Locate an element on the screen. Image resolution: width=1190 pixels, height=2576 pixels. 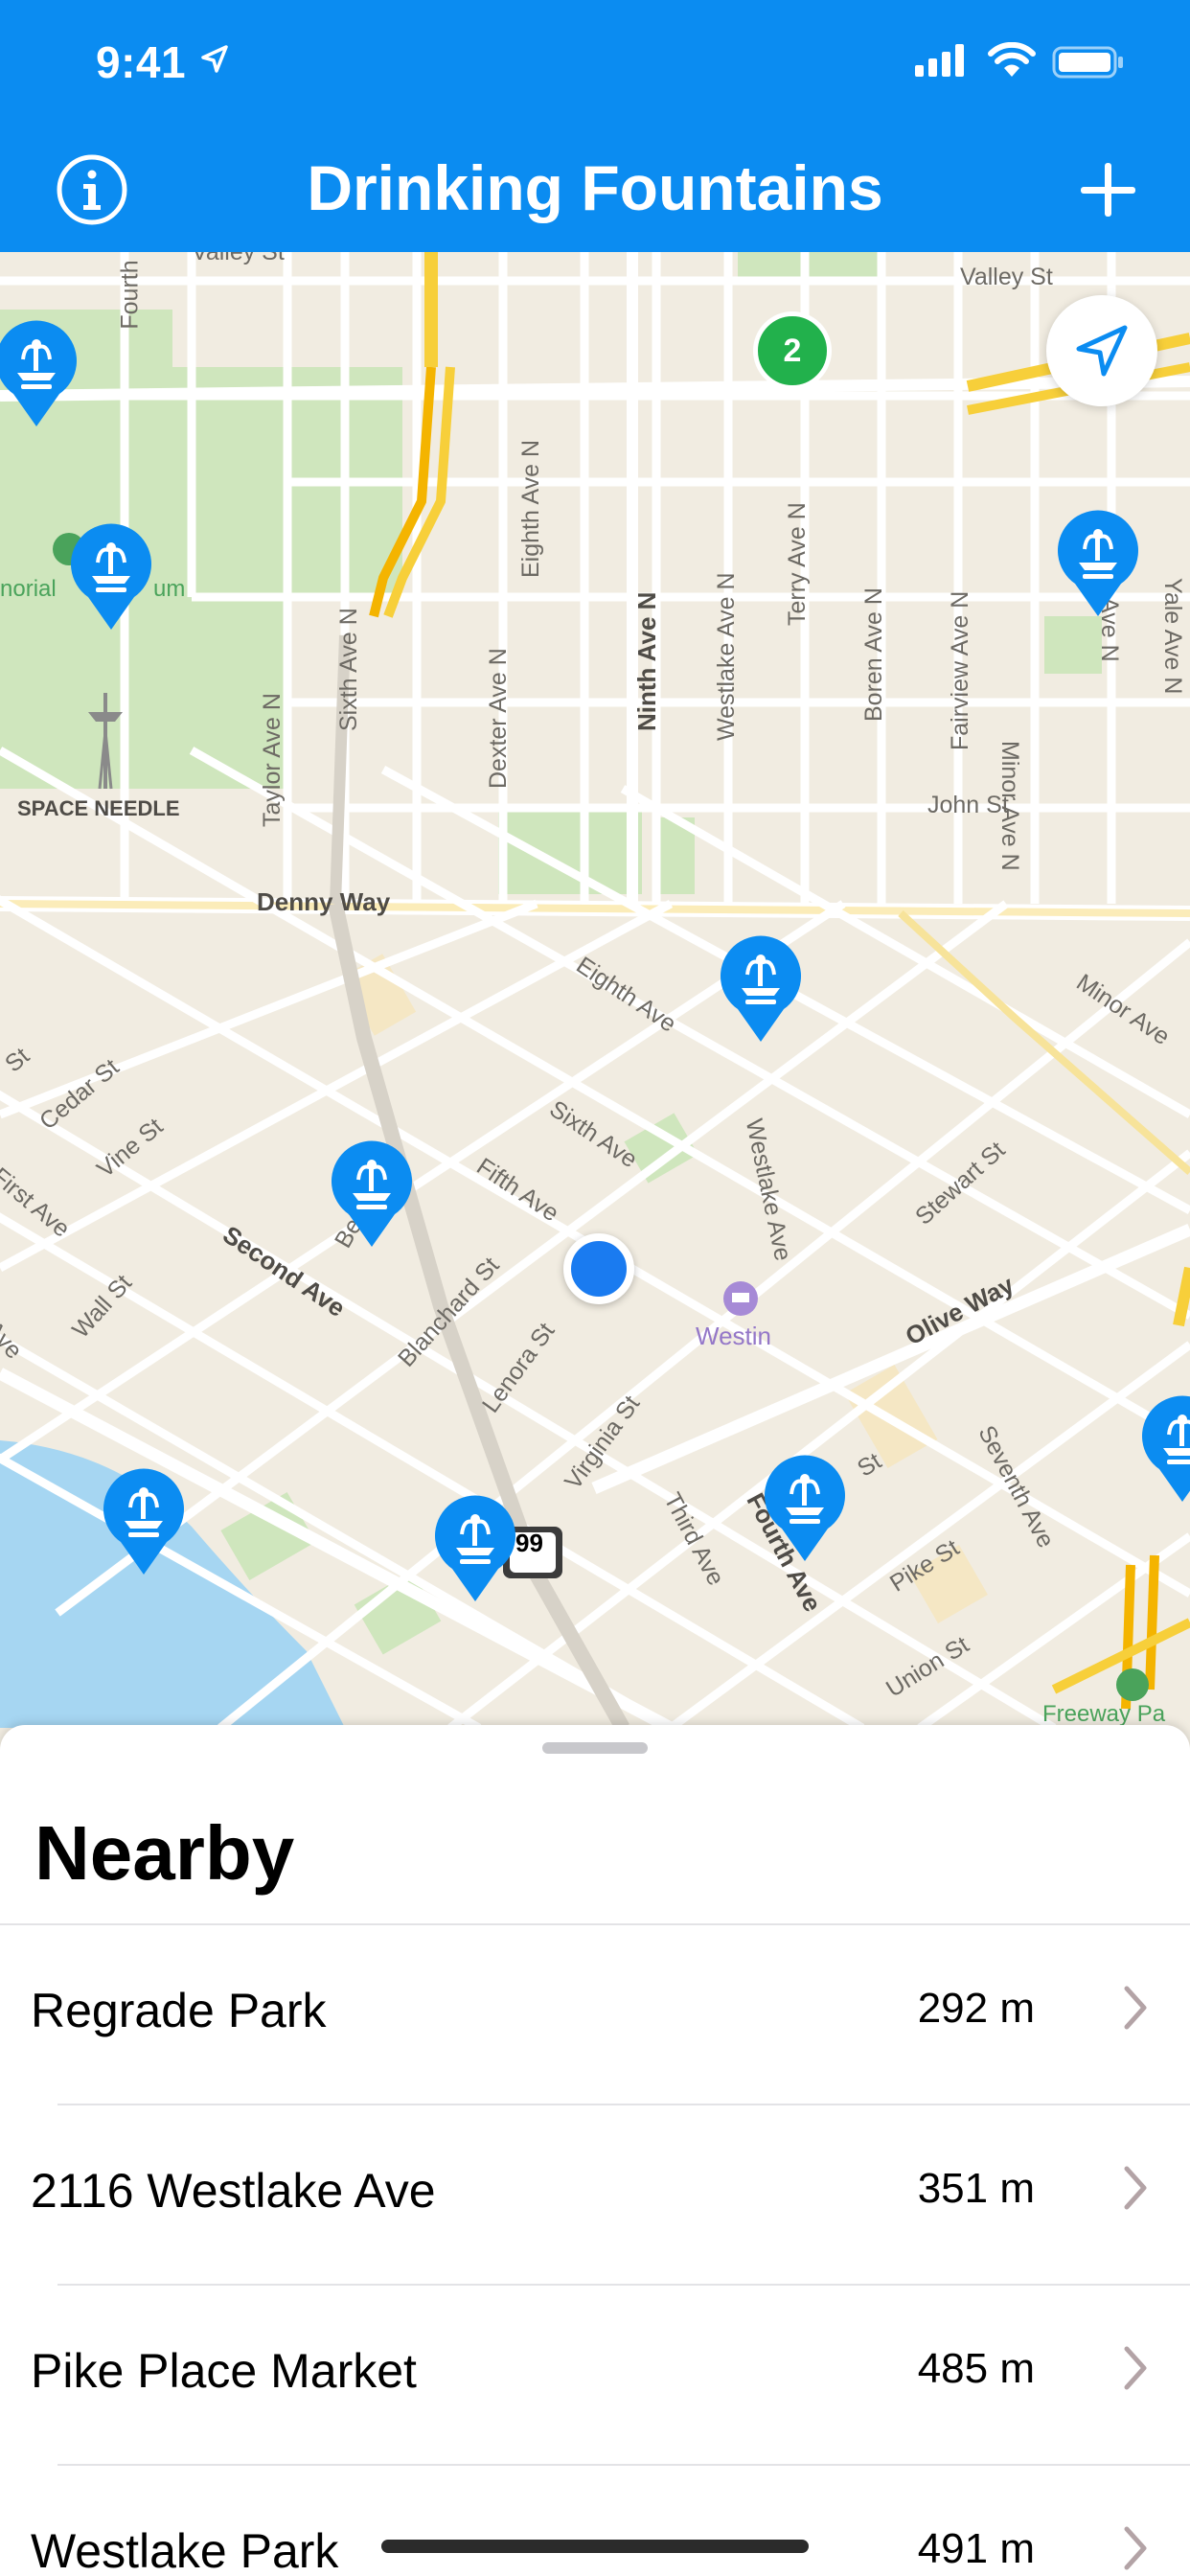
location-services-icon is located at coordinates (214, 59).